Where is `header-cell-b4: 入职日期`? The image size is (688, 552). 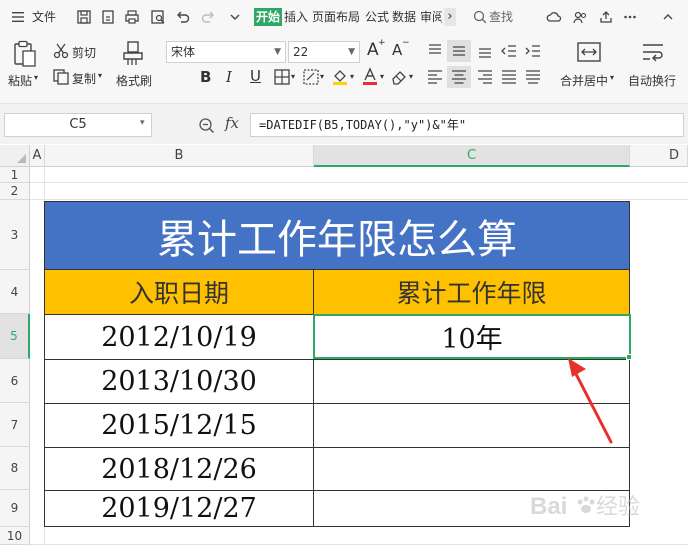
header-cell-b4: 入职日期 is located at coordinates (179, 292).